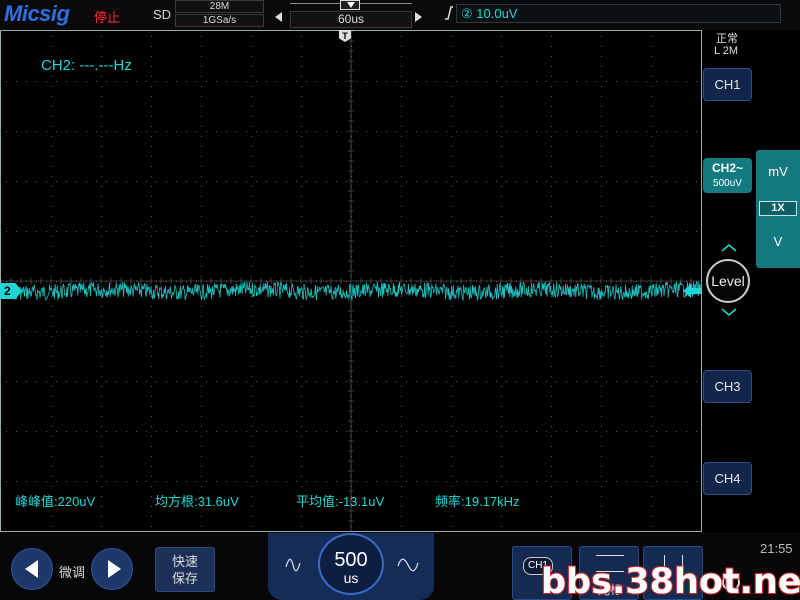 The image size is (800, 600). Describe the element at coordinates (86, 65) in the screenshot. I see `frequency-counter: CH2: ---.---Hz` at that location.